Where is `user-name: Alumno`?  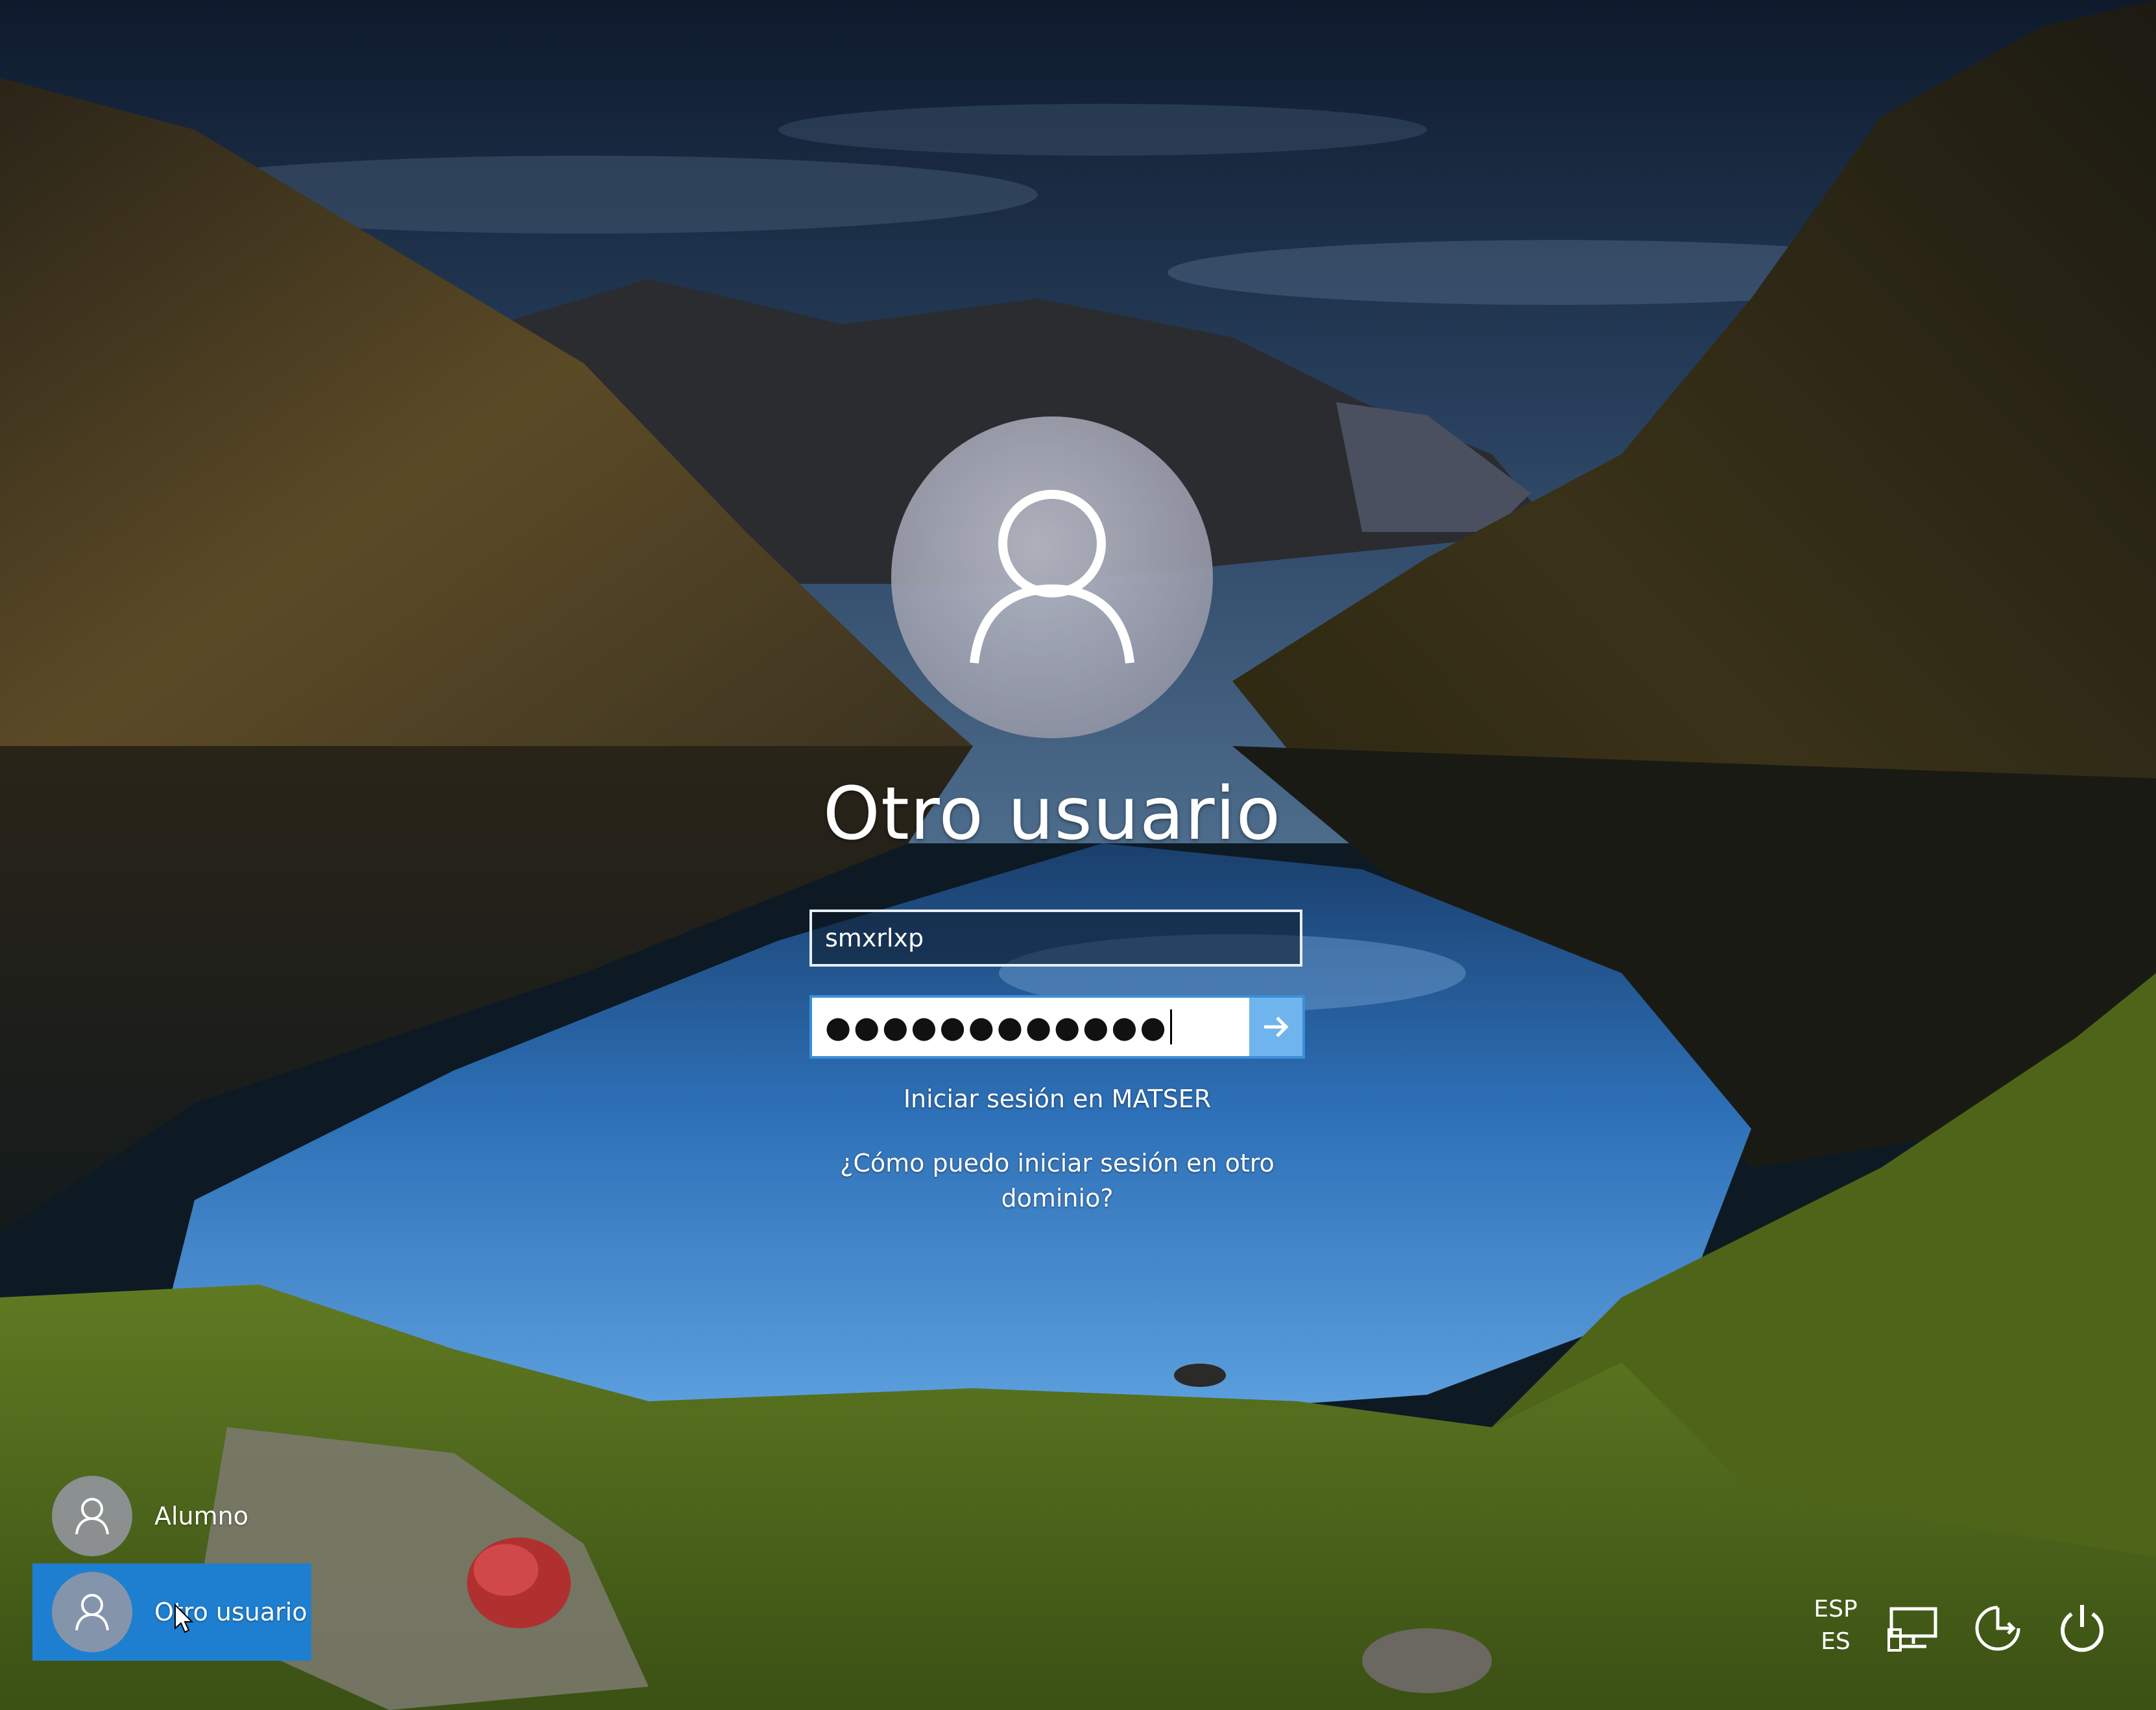
user-name: Alumno is located at coordinates (201, 1516).